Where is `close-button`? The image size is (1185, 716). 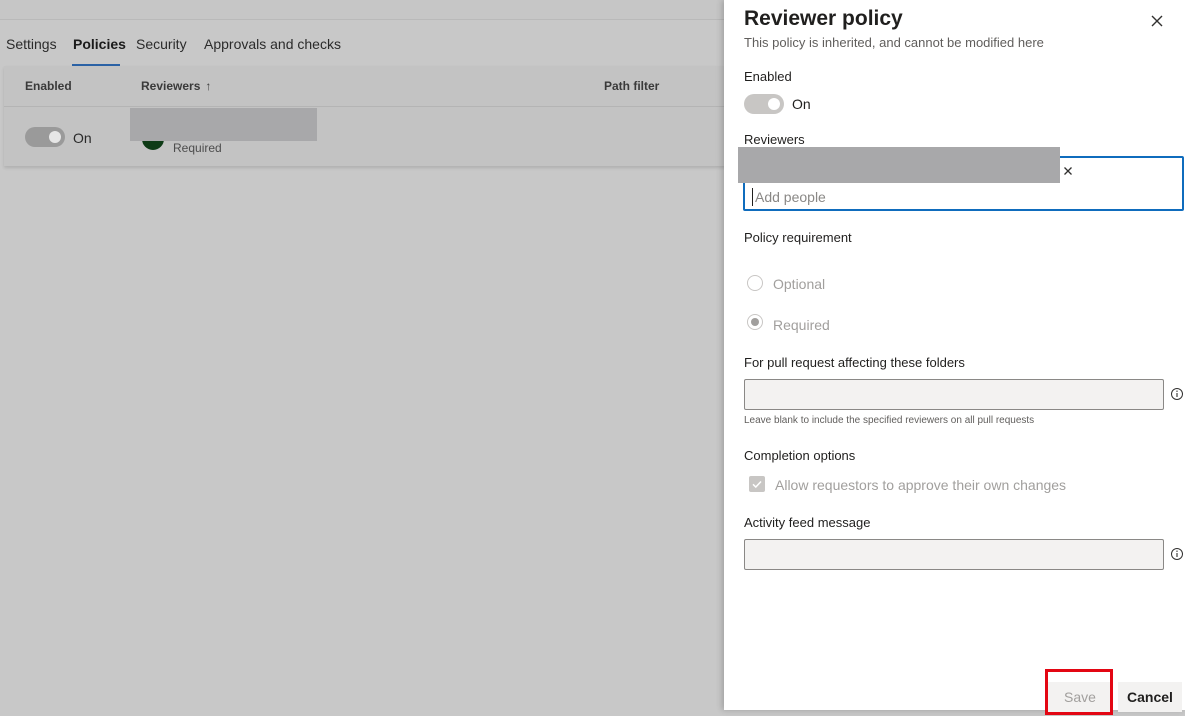 close-button is located at coordinates (1157, 21).